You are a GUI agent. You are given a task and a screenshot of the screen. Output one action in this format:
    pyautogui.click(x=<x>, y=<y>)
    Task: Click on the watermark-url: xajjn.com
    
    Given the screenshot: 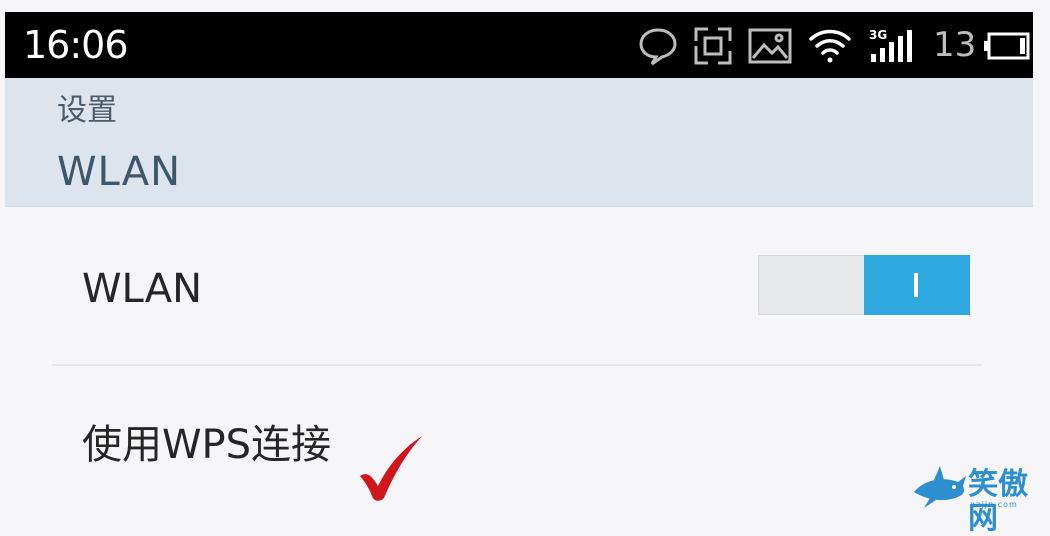 What is the action you would take?
    pyautogui.click(x=994, y=504)
    